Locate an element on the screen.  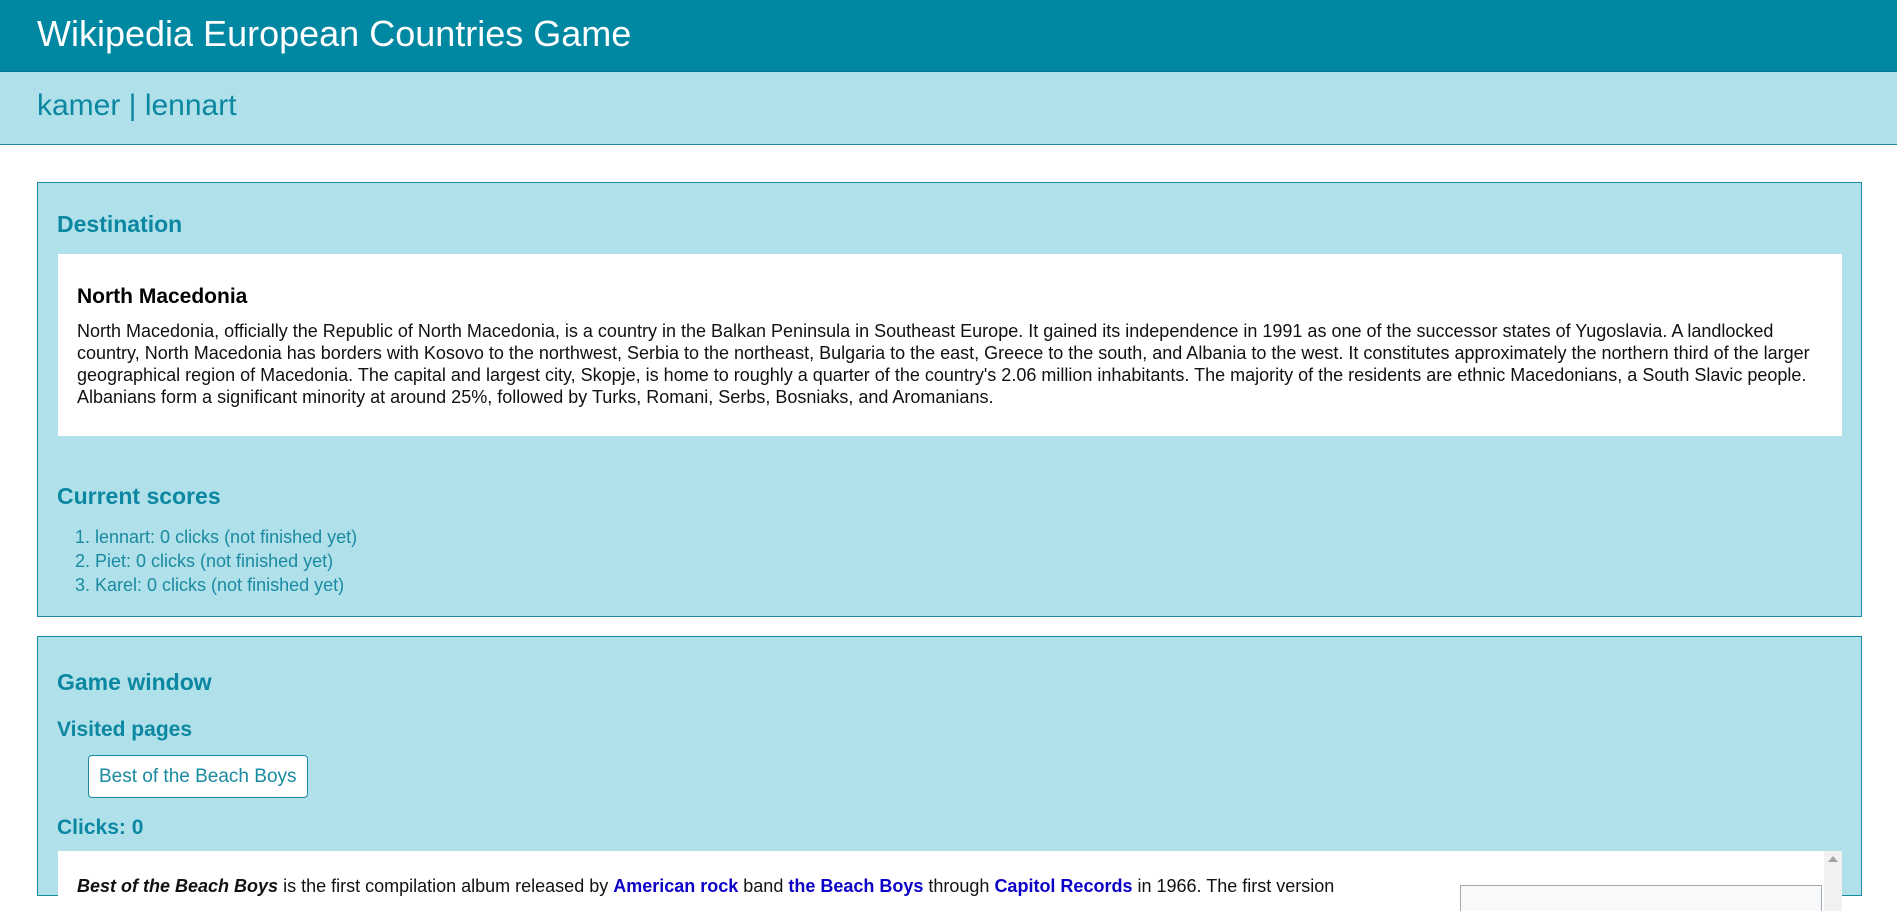
article-text-segment: in 1966. The first version is located at coordinates (1233, 886).